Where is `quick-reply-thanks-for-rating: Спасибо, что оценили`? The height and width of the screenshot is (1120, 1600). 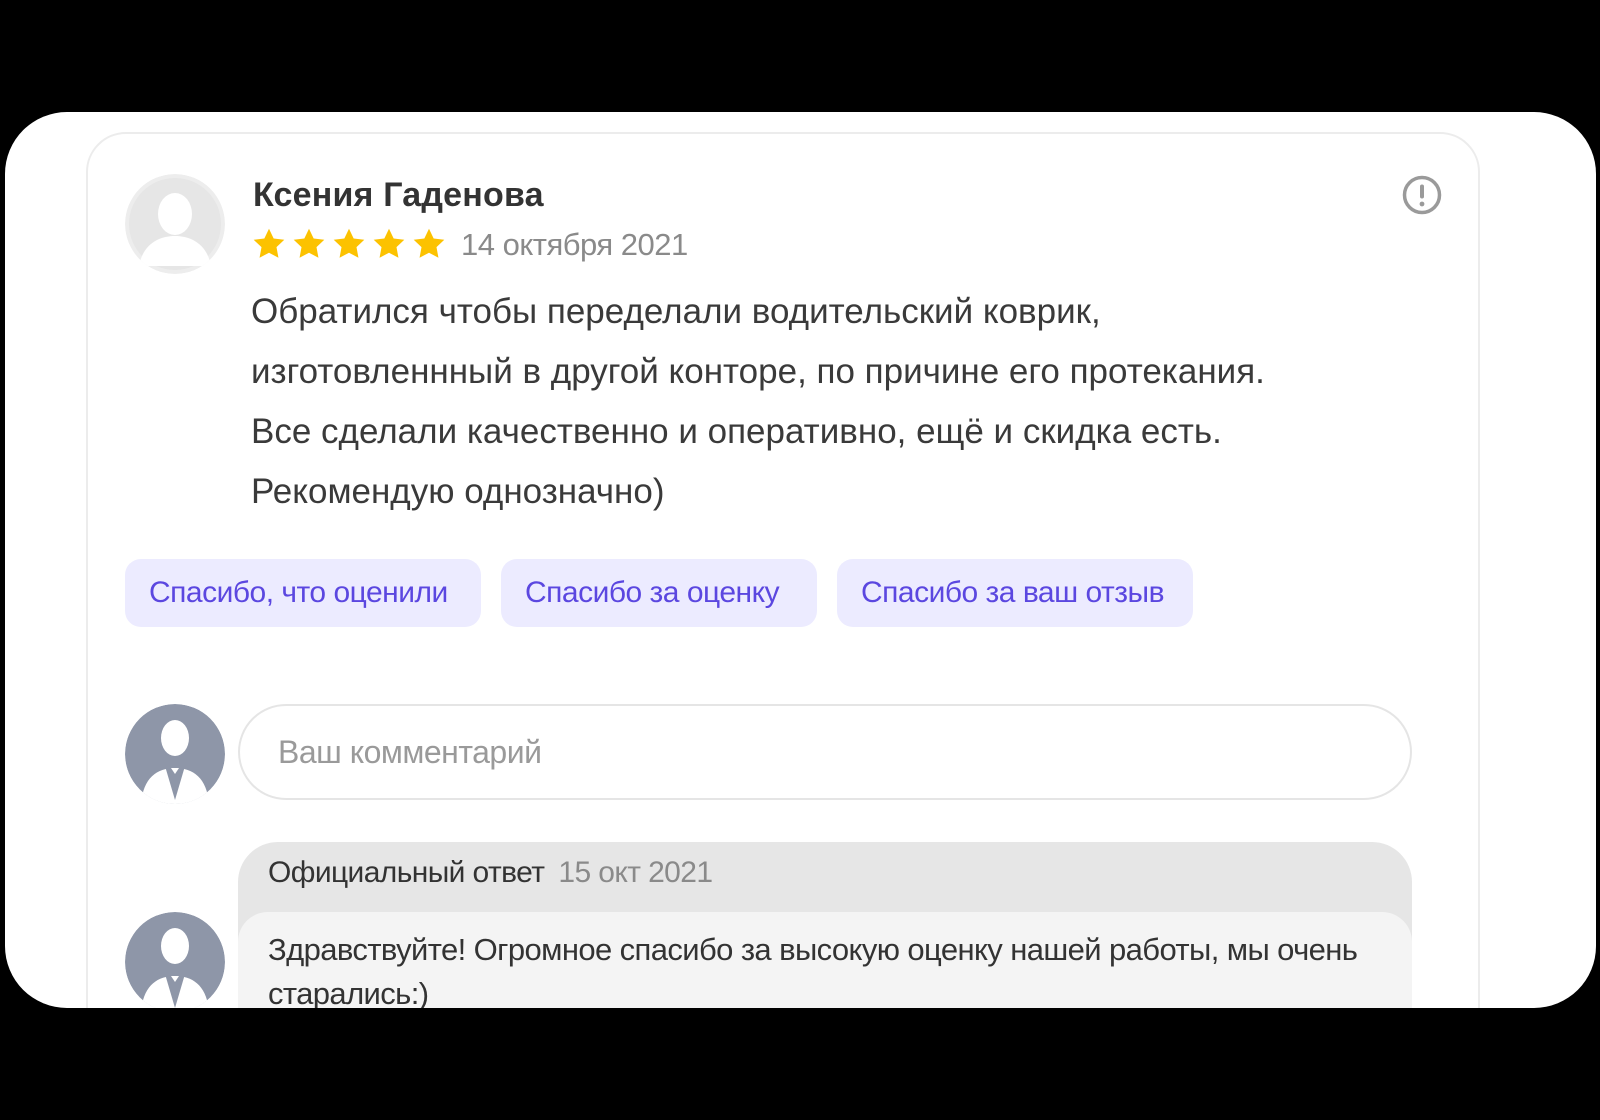
quick-reply-thanks-for-rating: Спасибо, что оценили is located at coordinates (303, 593).